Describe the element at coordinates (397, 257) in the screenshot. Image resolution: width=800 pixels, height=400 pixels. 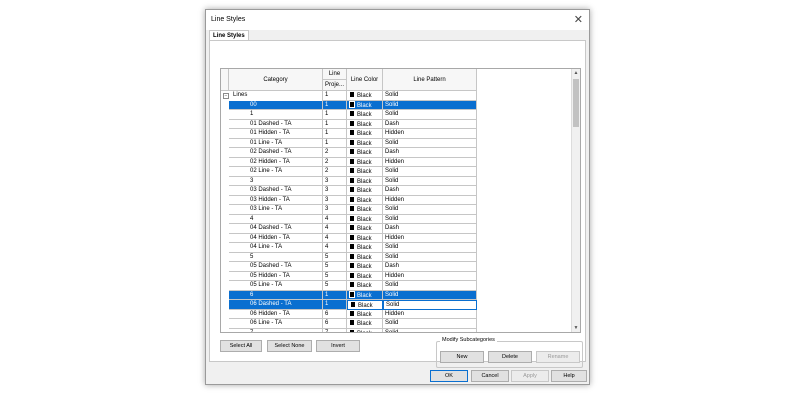
I see `table-row: 5 5 Black Solid` at that location.